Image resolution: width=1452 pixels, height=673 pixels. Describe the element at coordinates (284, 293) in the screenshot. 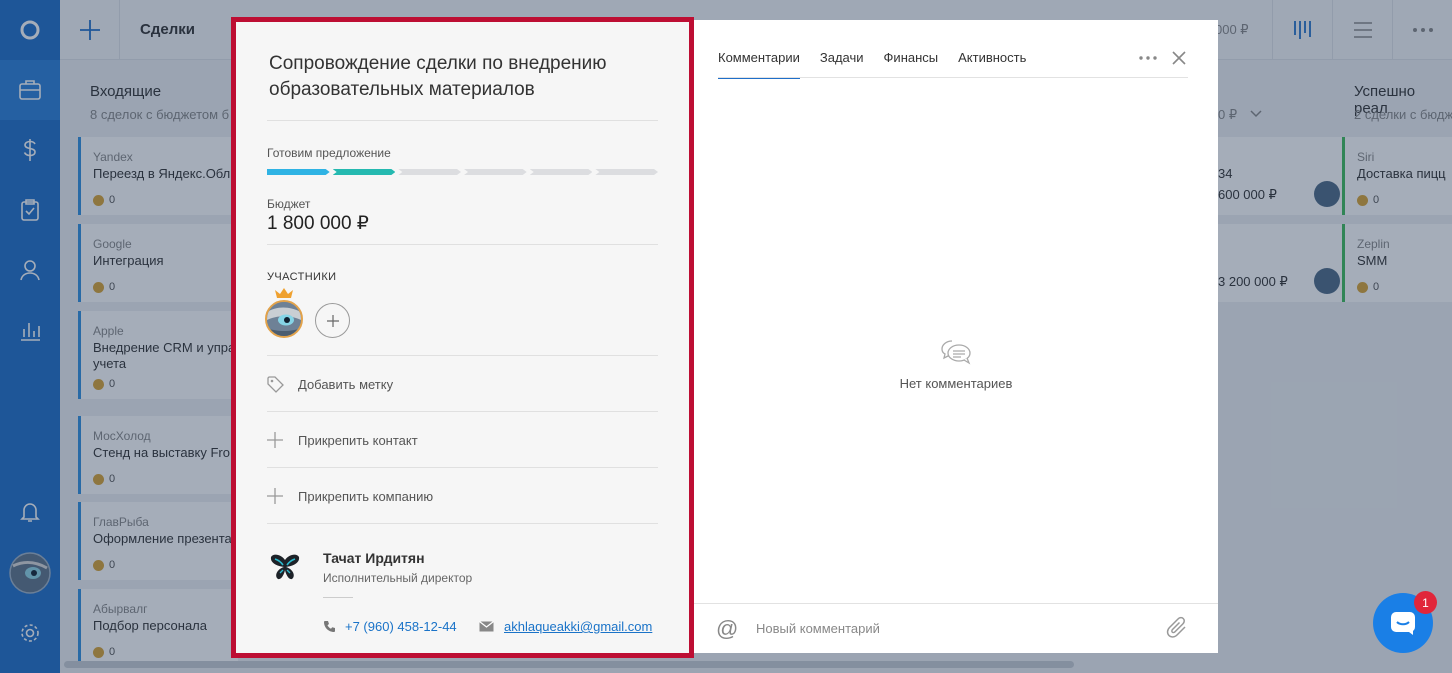

I see `crown-icon` at that location.